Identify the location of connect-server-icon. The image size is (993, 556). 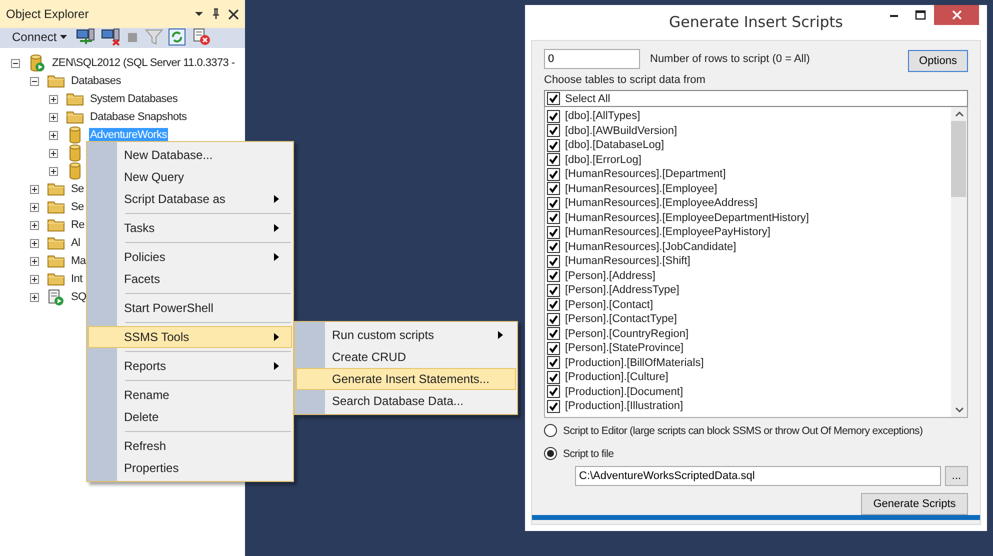
(86, 37).